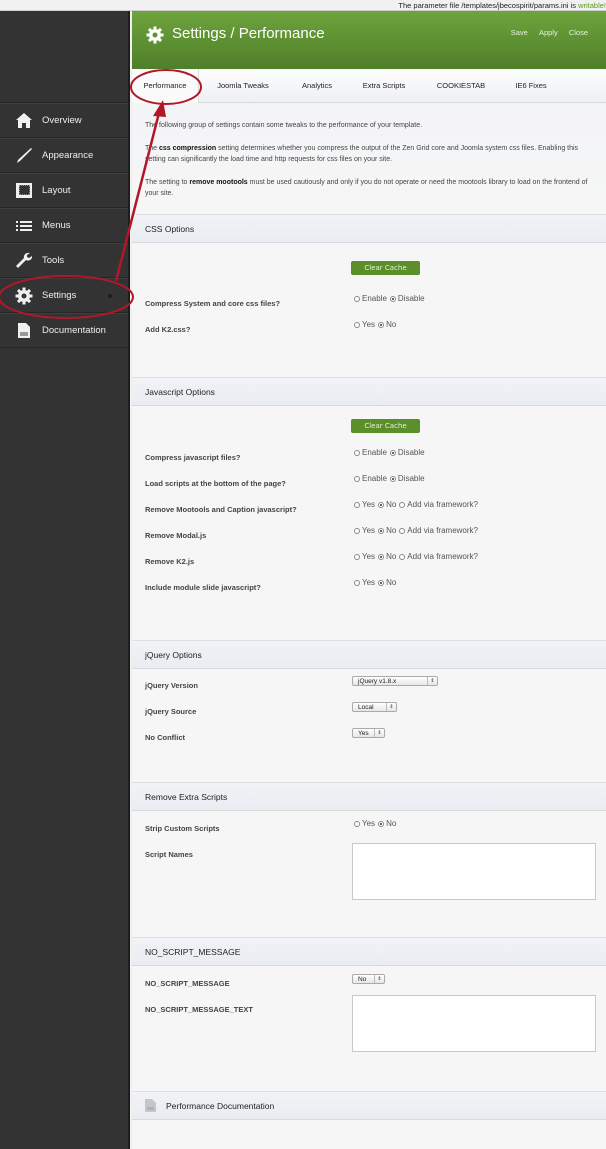  I want to click on text: The setting to, so click(167, 182).